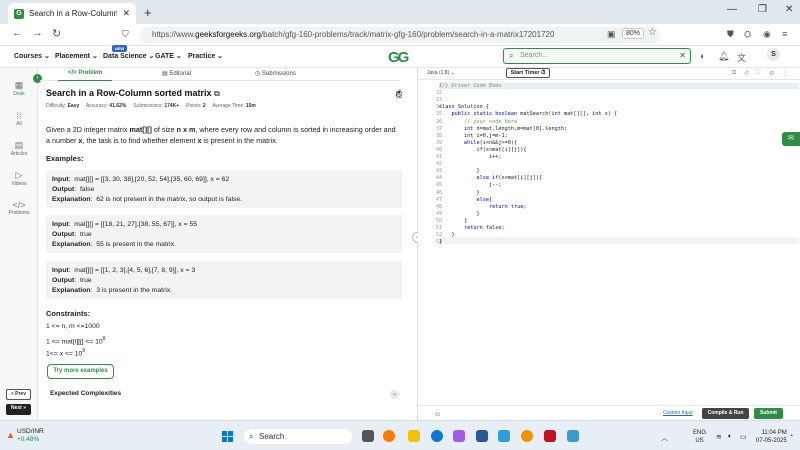 The height and width of the screenshot is (450, 800). I want to click on battery-icon: ▭, so click(743, 437).